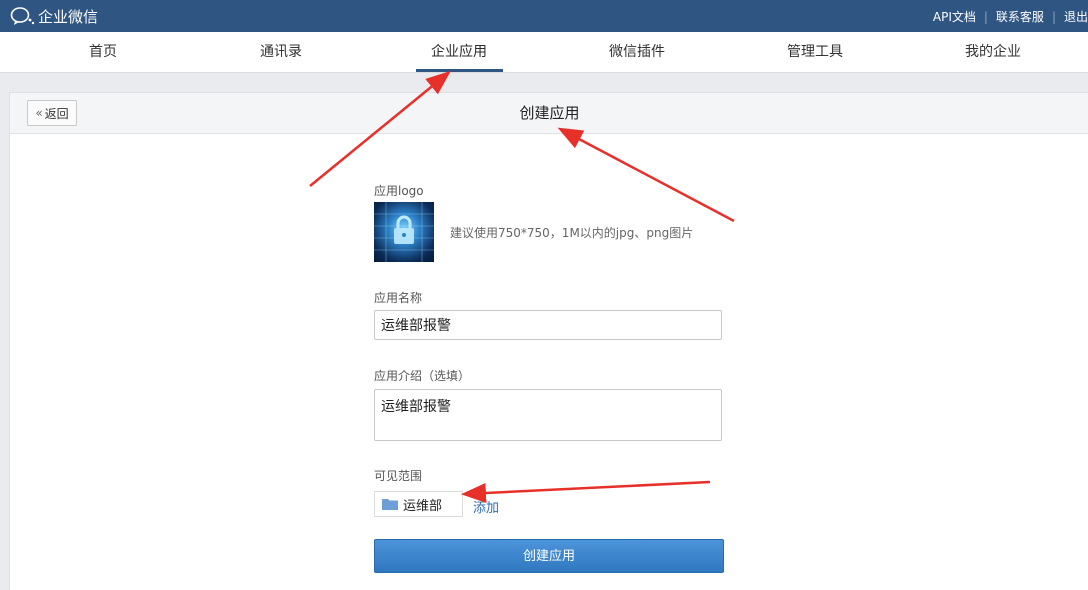 The width and height of the screenshot is (1088, 590). What do you see at coordinates (637, 52) in the screenshot?
I see `nav-tab-wechat-plugin: 微信插件` at bounding box center [637, 52].